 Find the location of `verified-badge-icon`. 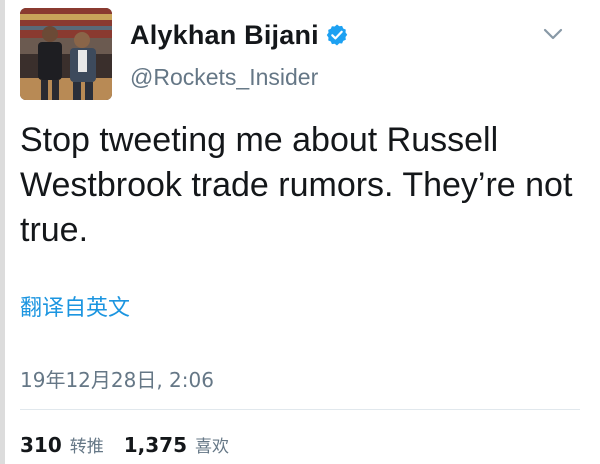

verified-badge-icon is located at coordinates (337, 35).